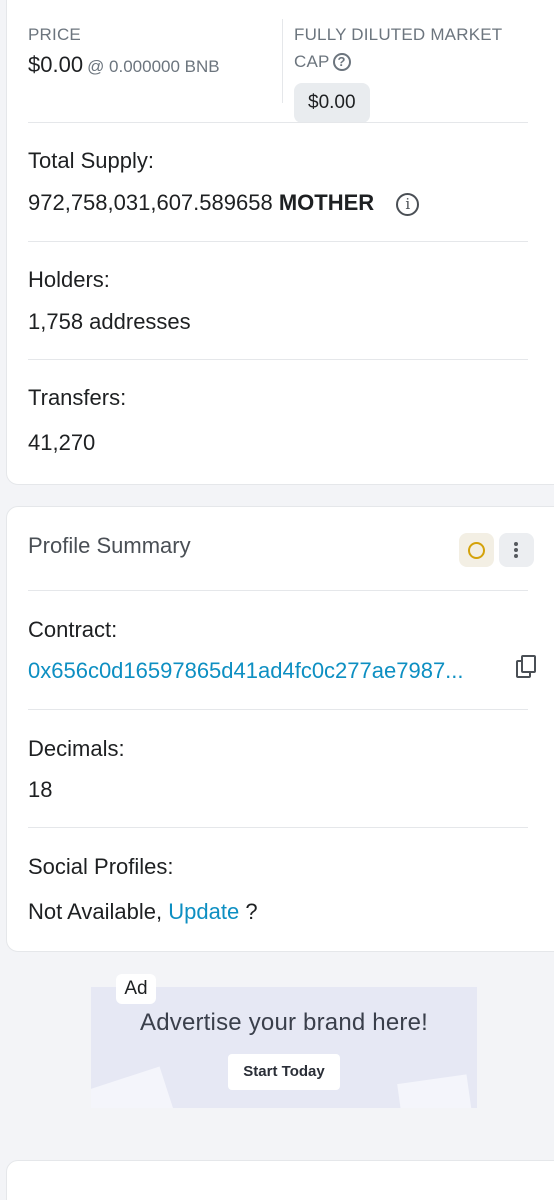  Describe the element at coordinates (91, 160) in the screenshot. I see `total-supply-label: Total Supply:` at that location.